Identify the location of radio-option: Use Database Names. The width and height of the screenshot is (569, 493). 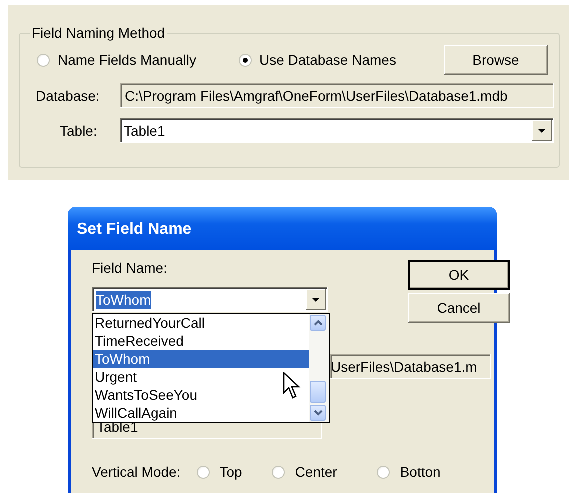
(317, 60).